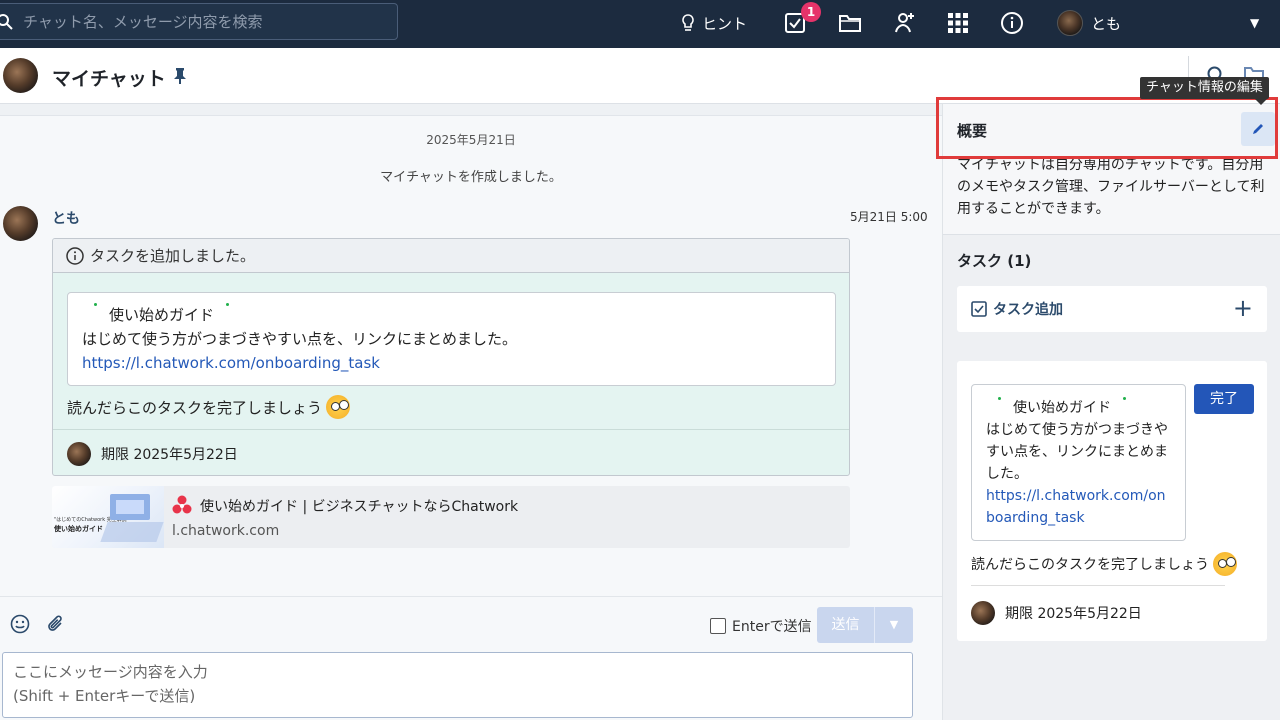 The width and height of the screenshot is (1280, 720). What do you see at coordinates (972, 131) in the screenshot?
I see `summary-title: 概要` at bounding box center [972, 131].